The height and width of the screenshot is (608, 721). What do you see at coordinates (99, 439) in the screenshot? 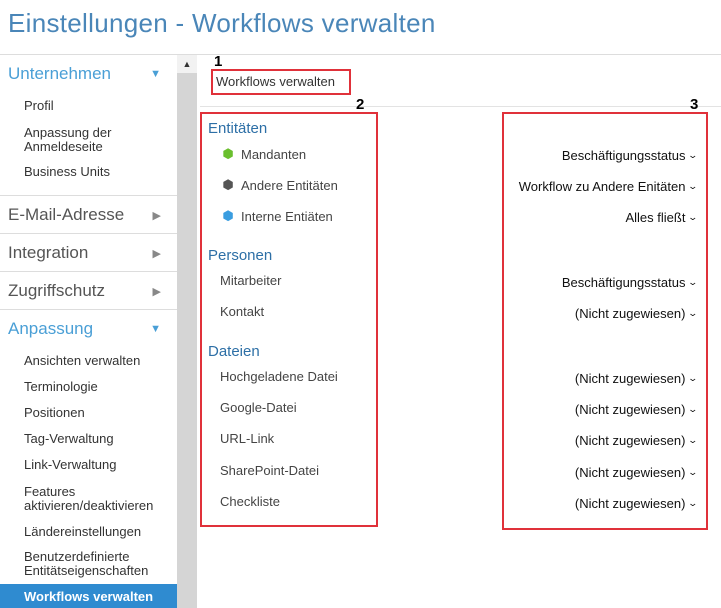
I see `sidebar-item-tag-verwaltung: Tag-Verwaltung` at bounding box center [99, 439].